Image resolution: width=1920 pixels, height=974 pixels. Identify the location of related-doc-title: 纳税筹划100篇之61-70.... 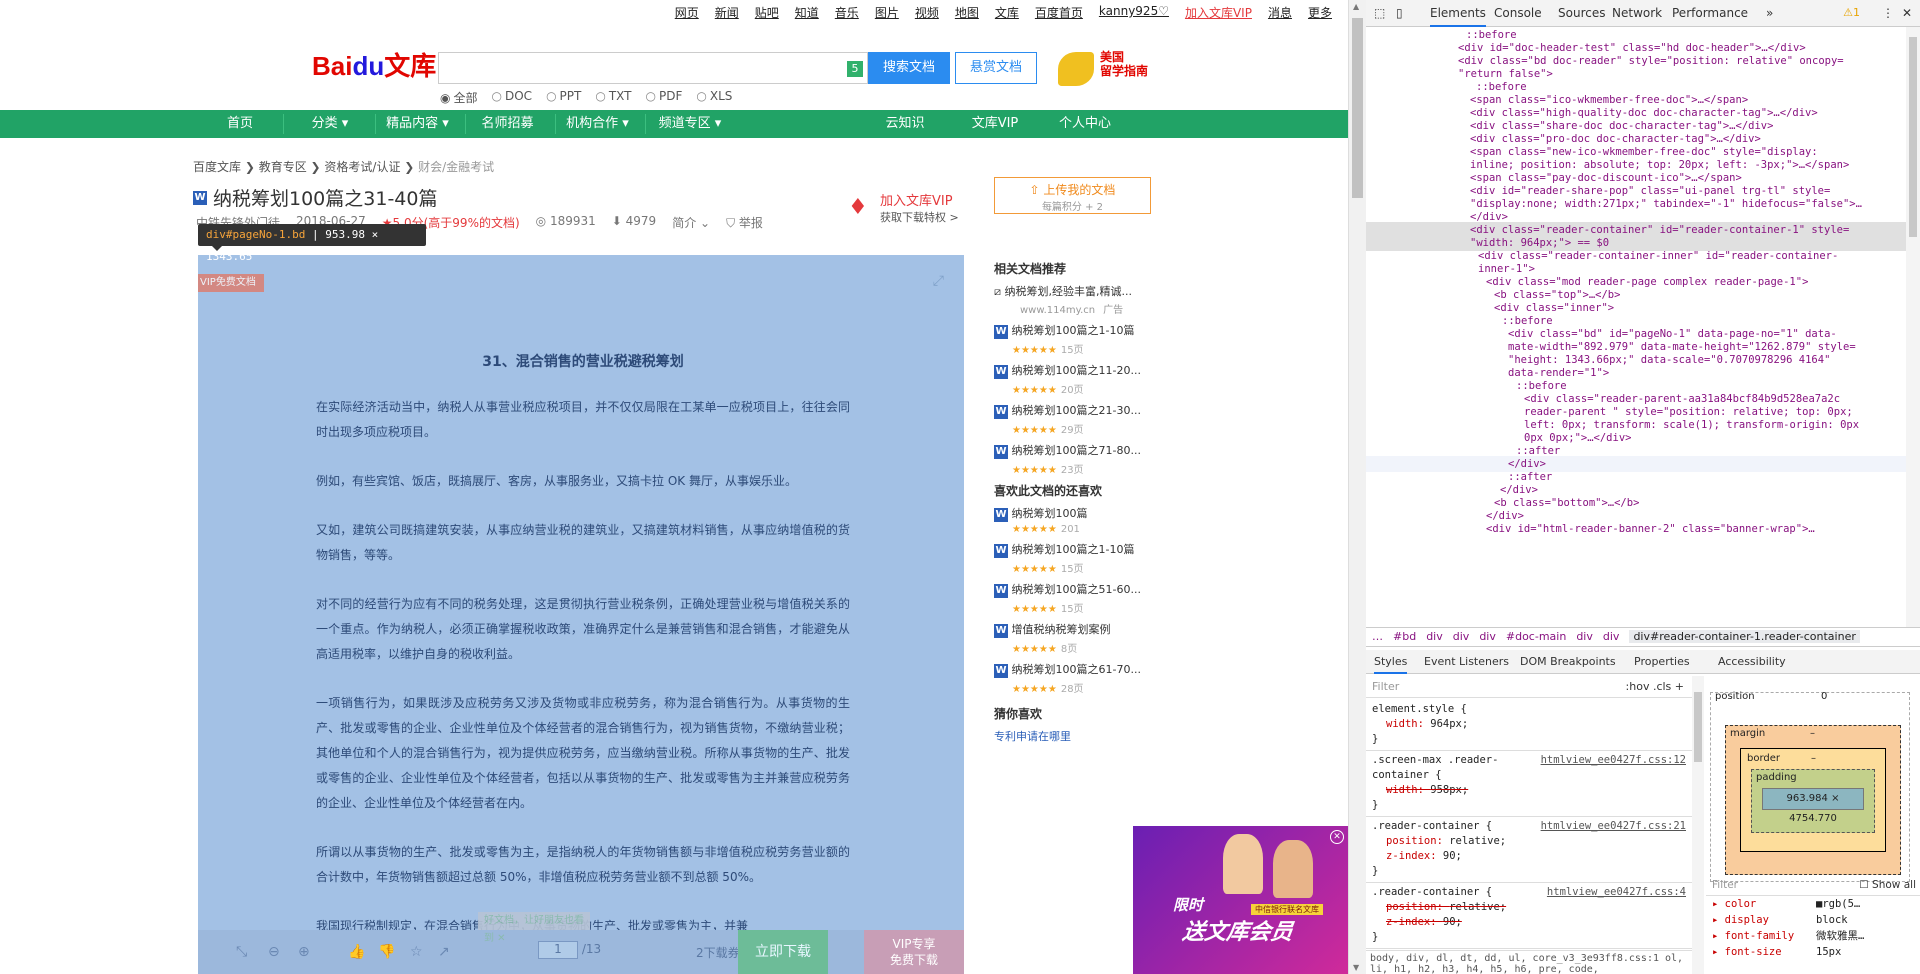
(1076, 669).